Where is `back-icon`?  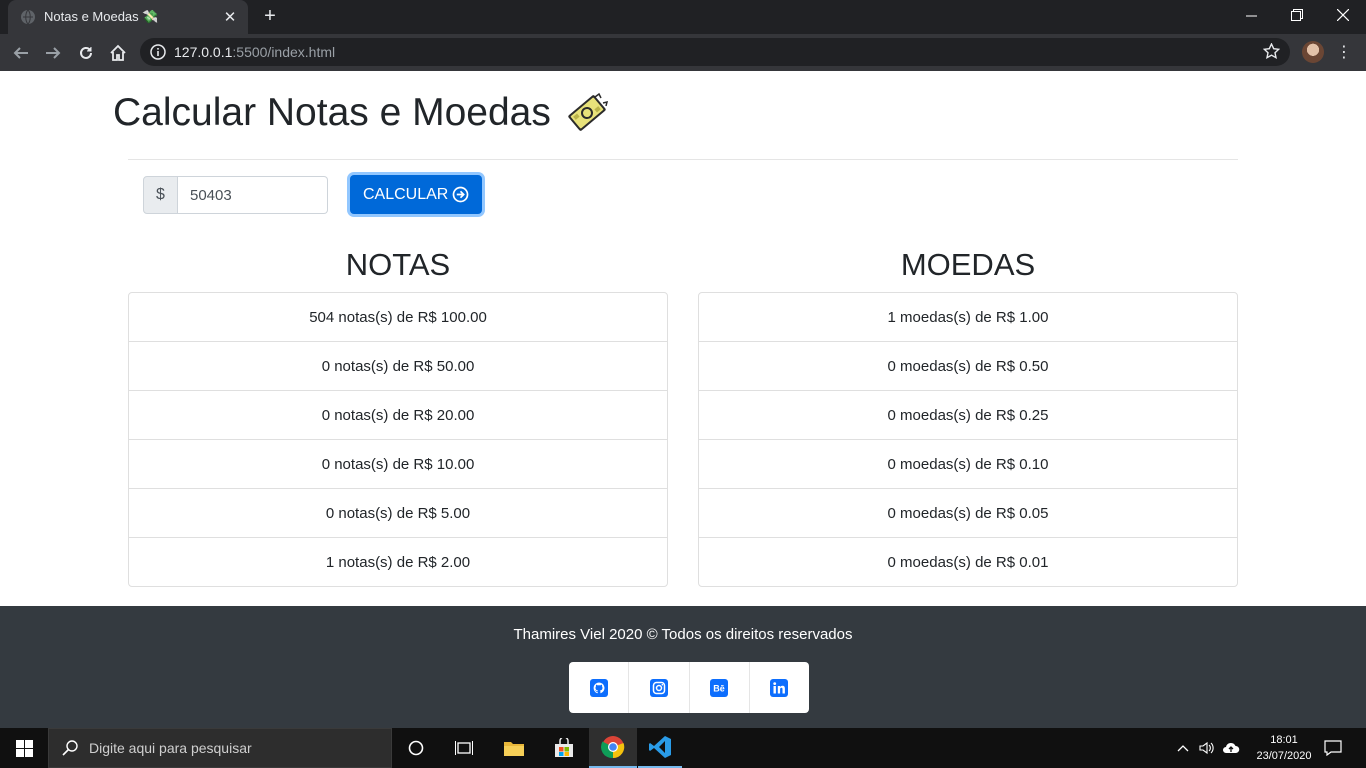 back-icon is located at coordinates (21, 53).